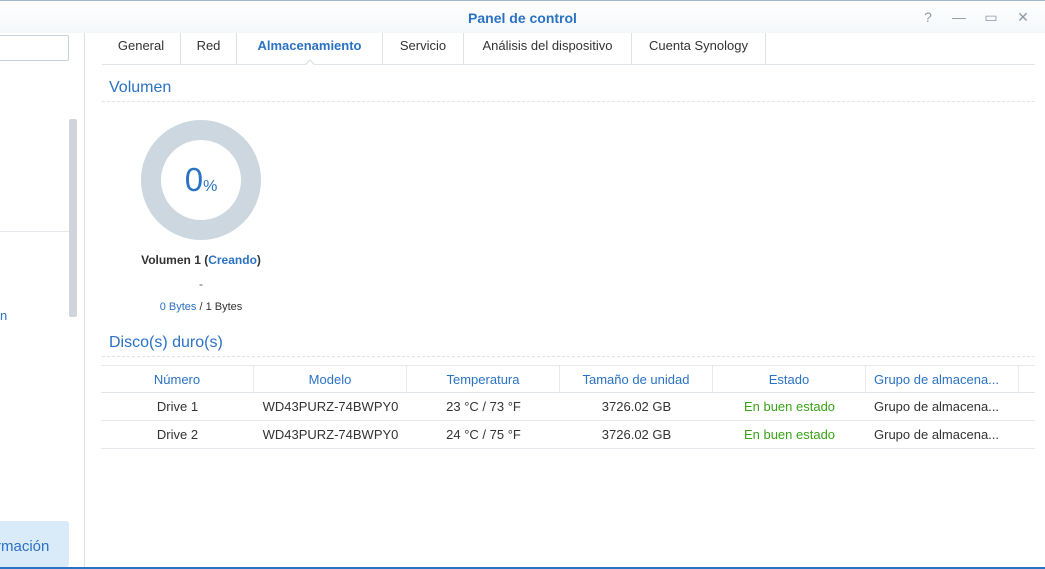 The height and width of the screenshot is (569, 1045). Describe the element at coordinates (483, 406) in the screenshot. I see `cell-temperature: 23 °C / 73 °F` at that location.